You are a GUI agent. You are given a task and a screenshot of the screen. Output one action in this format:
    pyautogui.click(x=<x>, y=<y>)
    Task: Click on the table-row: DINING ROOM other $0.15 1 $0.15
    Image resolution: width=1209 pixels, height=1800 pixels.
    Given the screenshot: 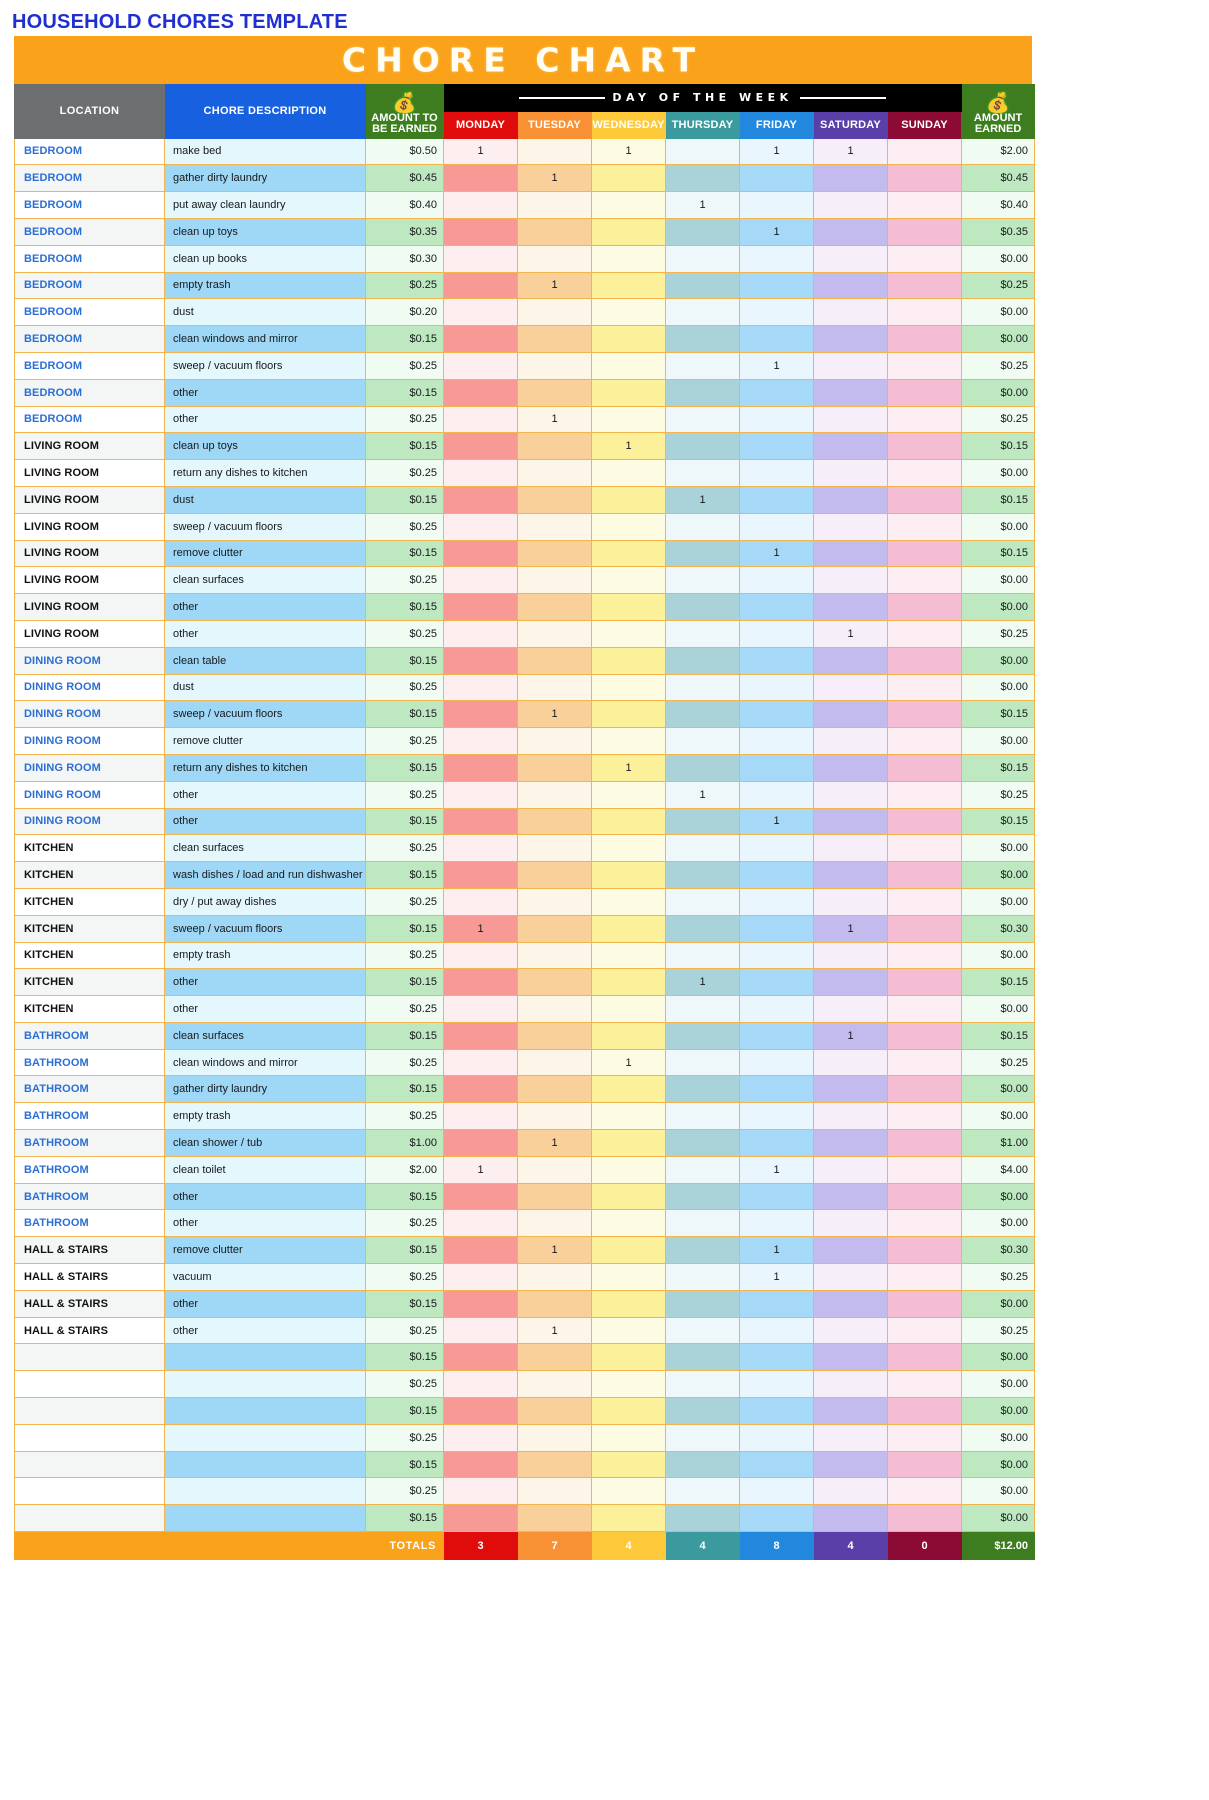 What is the action you would take?
    pyautogui.click(x=525, y=821)
    